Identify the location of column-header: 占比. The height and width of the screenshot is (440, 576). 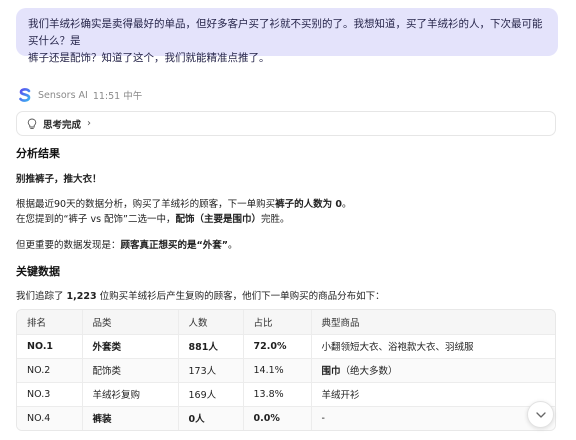
(277, 322).